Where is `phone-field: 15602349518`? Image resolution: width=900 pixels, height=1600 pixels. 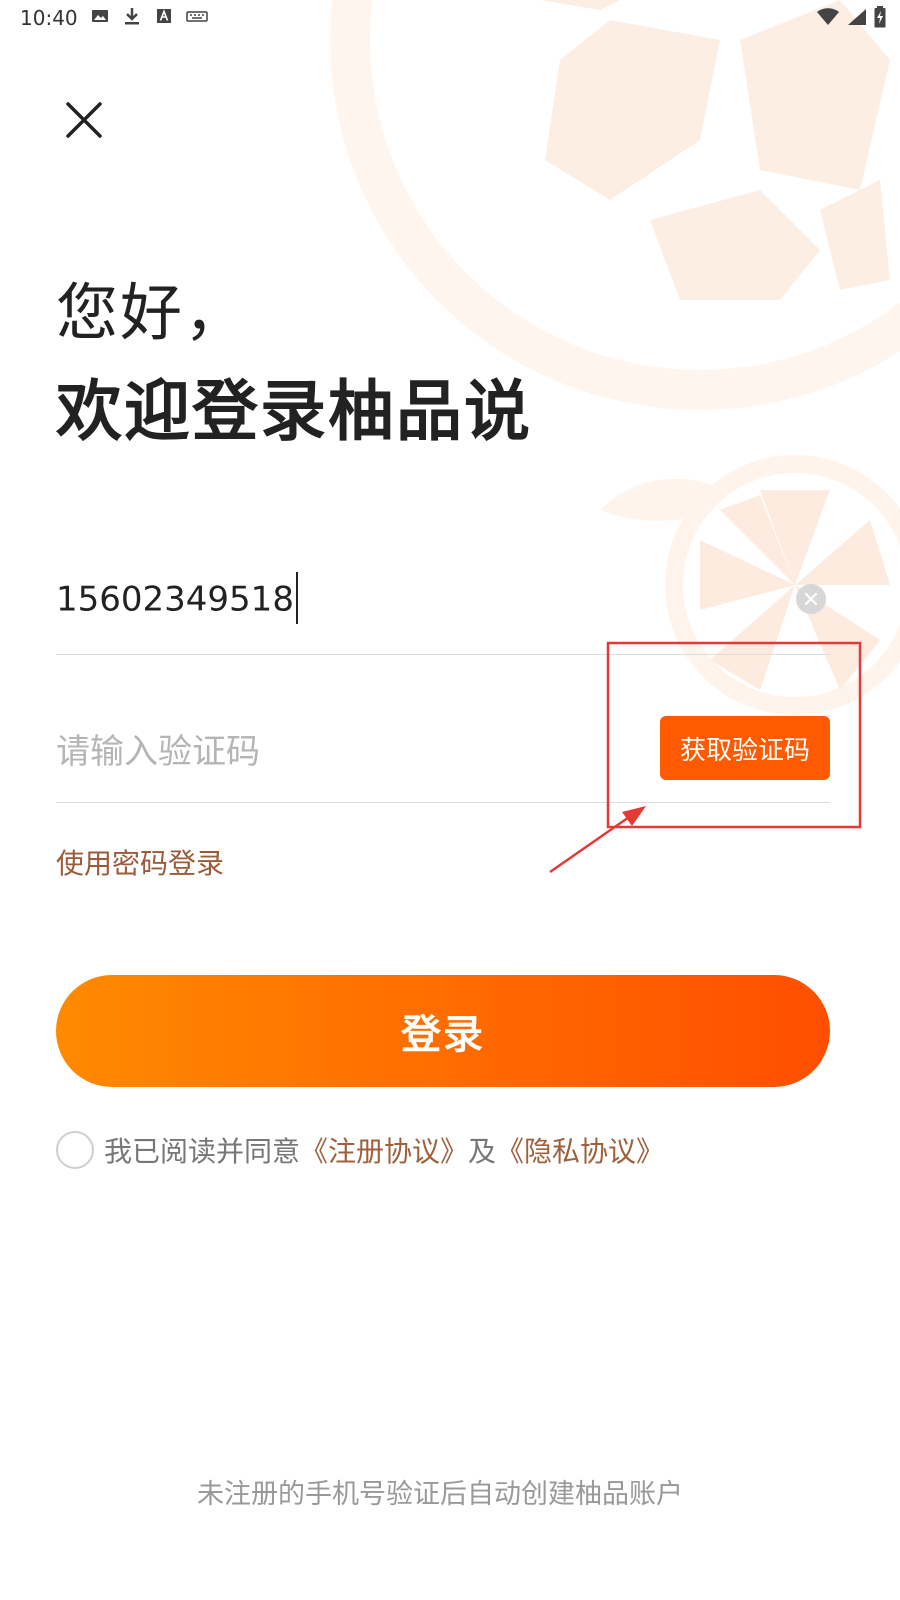
phone-field: 15602349518 is located at coordinates (443, 610).